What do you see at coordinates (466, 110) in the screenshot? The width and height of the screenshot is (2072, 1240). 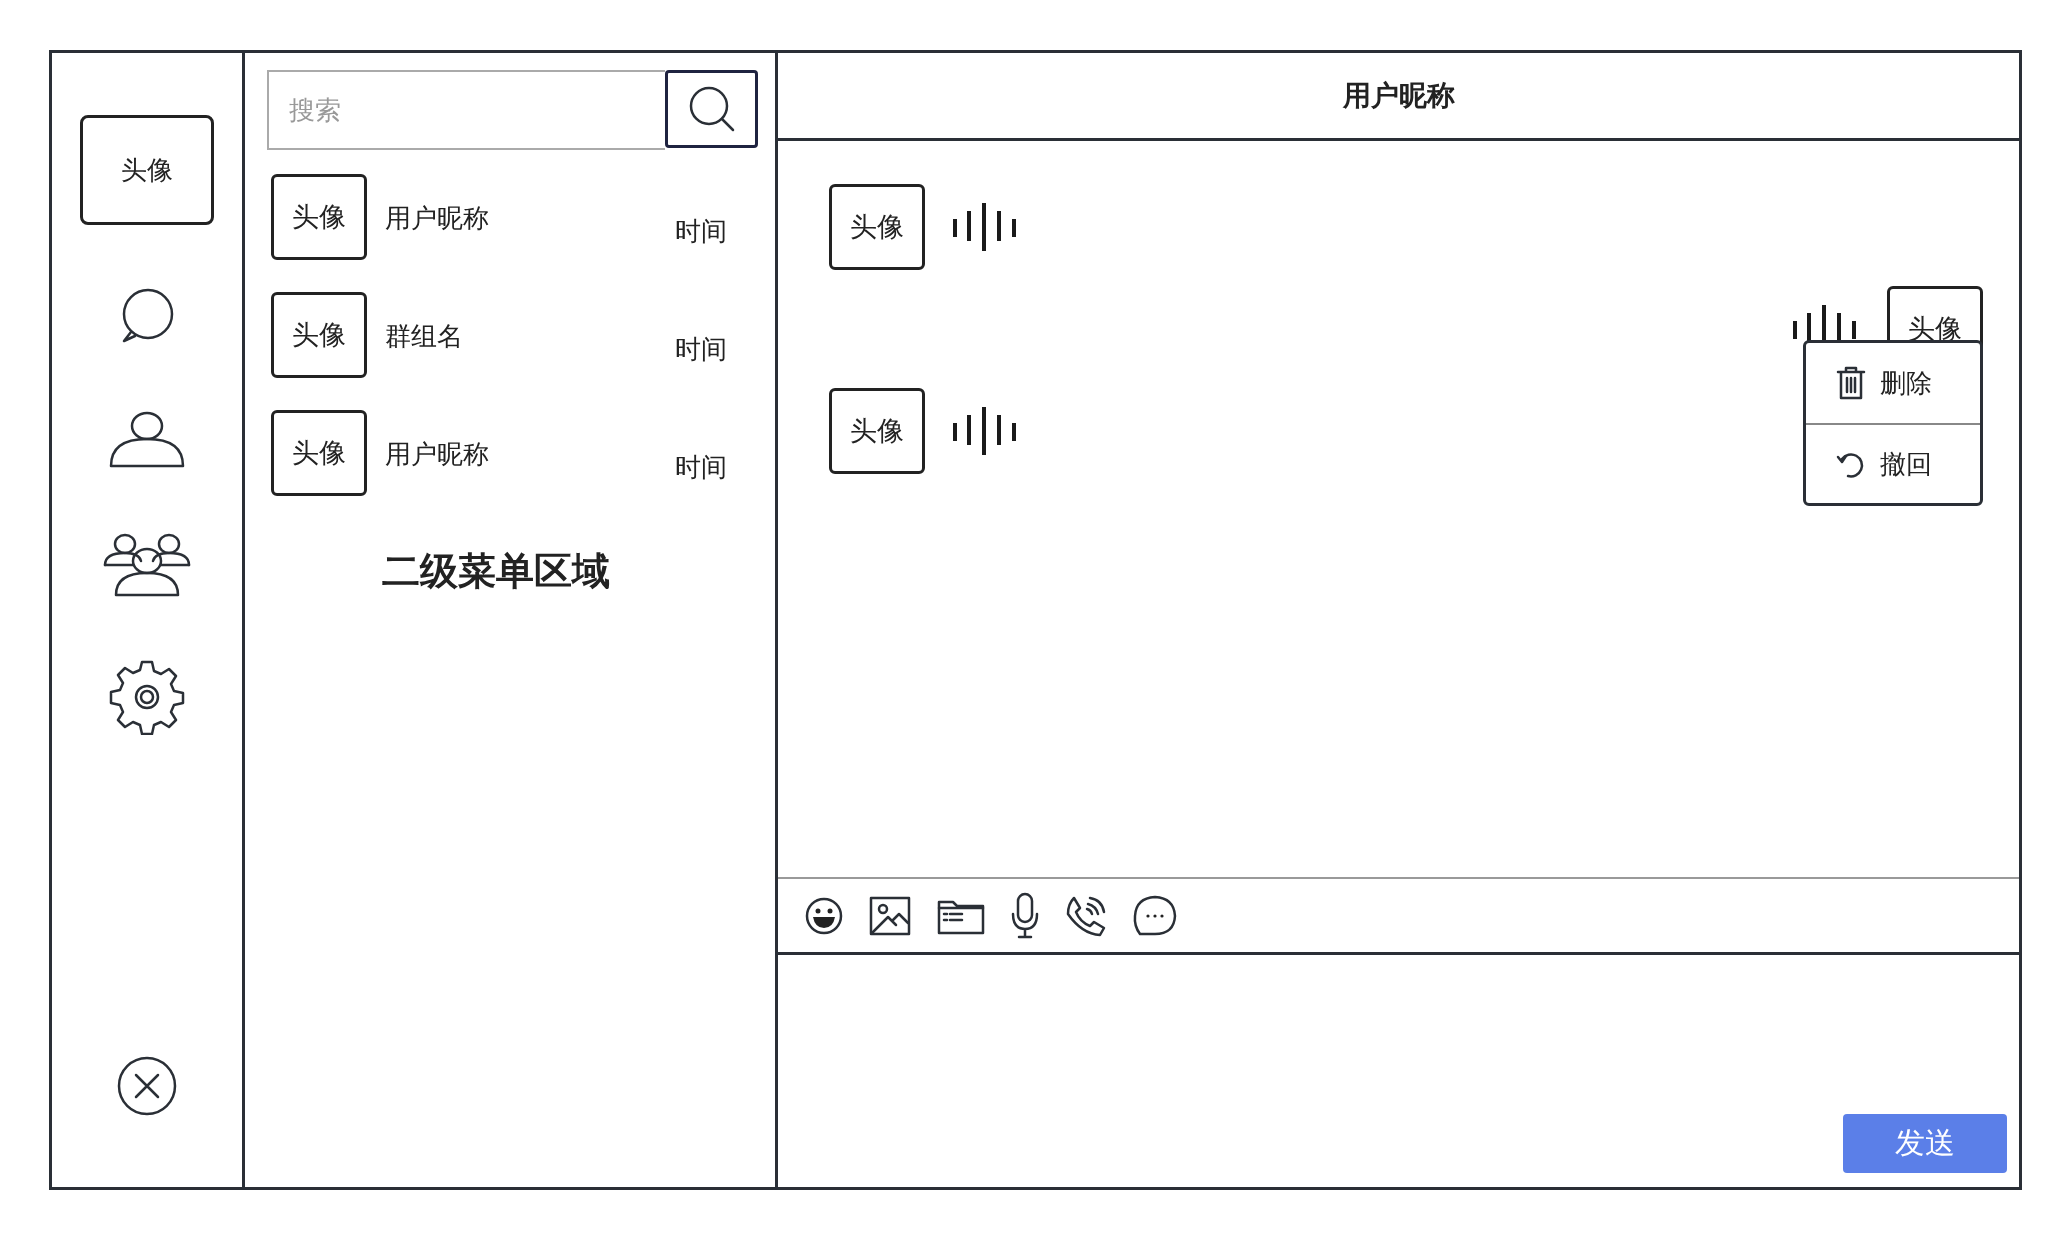 I see `search-field: 搜索` at bounding box center [466, 110].